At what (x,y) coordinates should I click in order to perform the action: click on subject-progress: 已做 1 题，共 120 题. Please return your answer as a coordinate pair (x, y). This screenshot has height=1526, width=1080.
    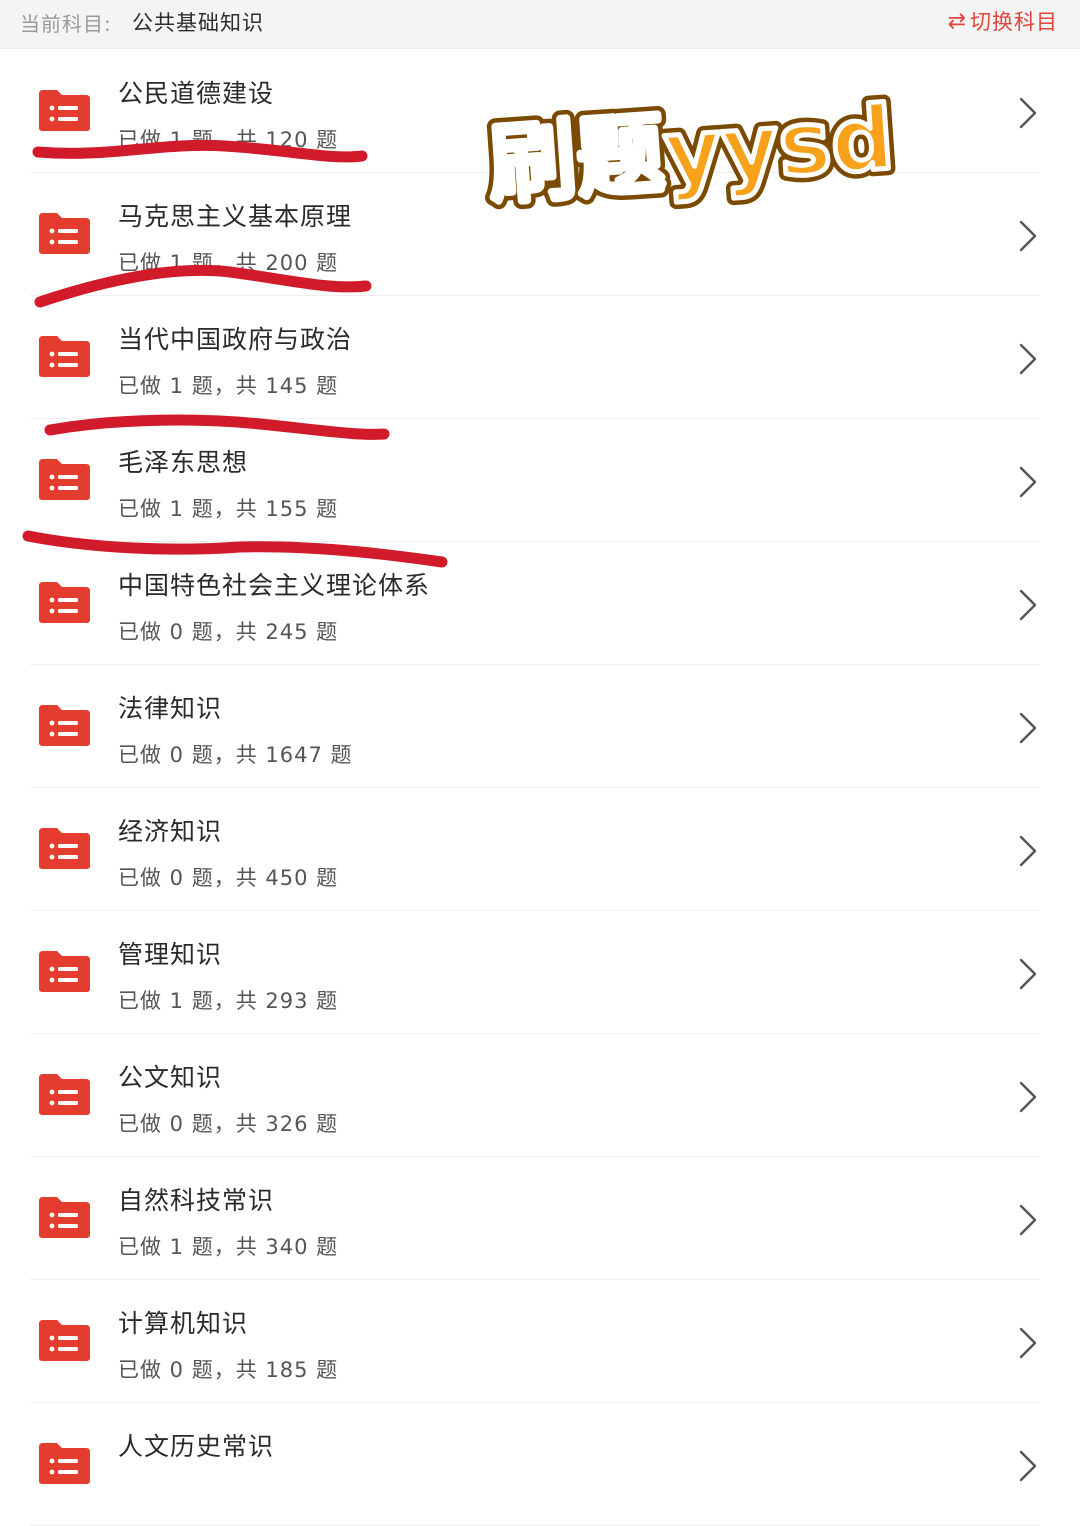
    Looking at the image, I should click on (228, 140).